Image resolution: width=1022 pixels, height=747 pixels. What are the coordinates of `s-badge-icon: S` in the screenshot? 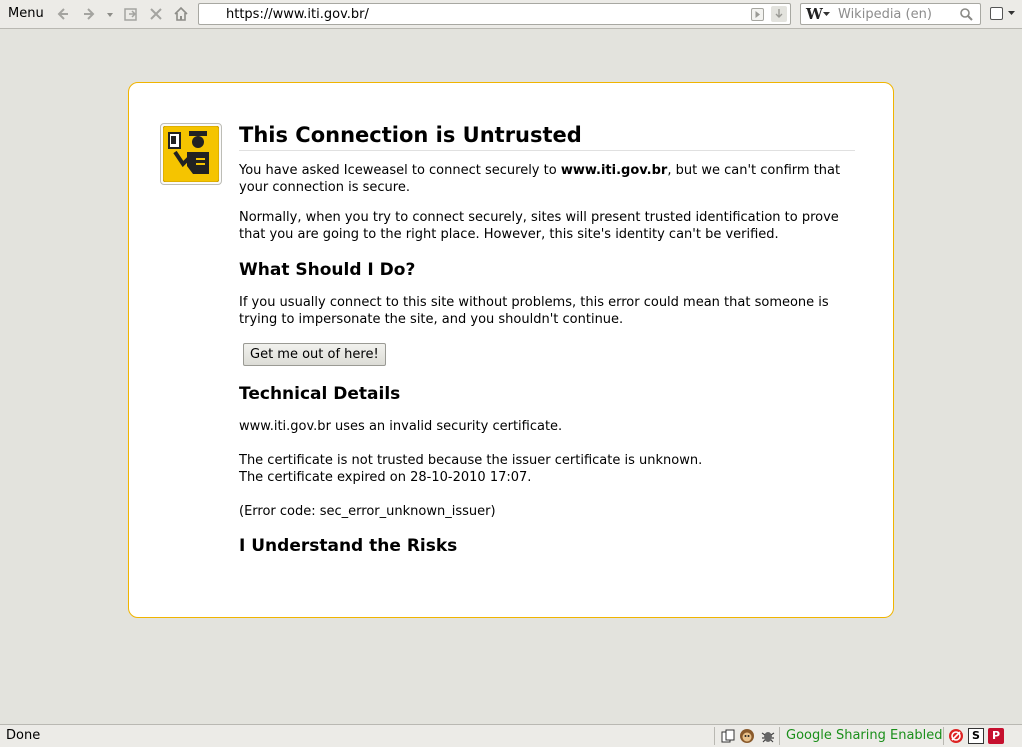 It's located at (976, 736).